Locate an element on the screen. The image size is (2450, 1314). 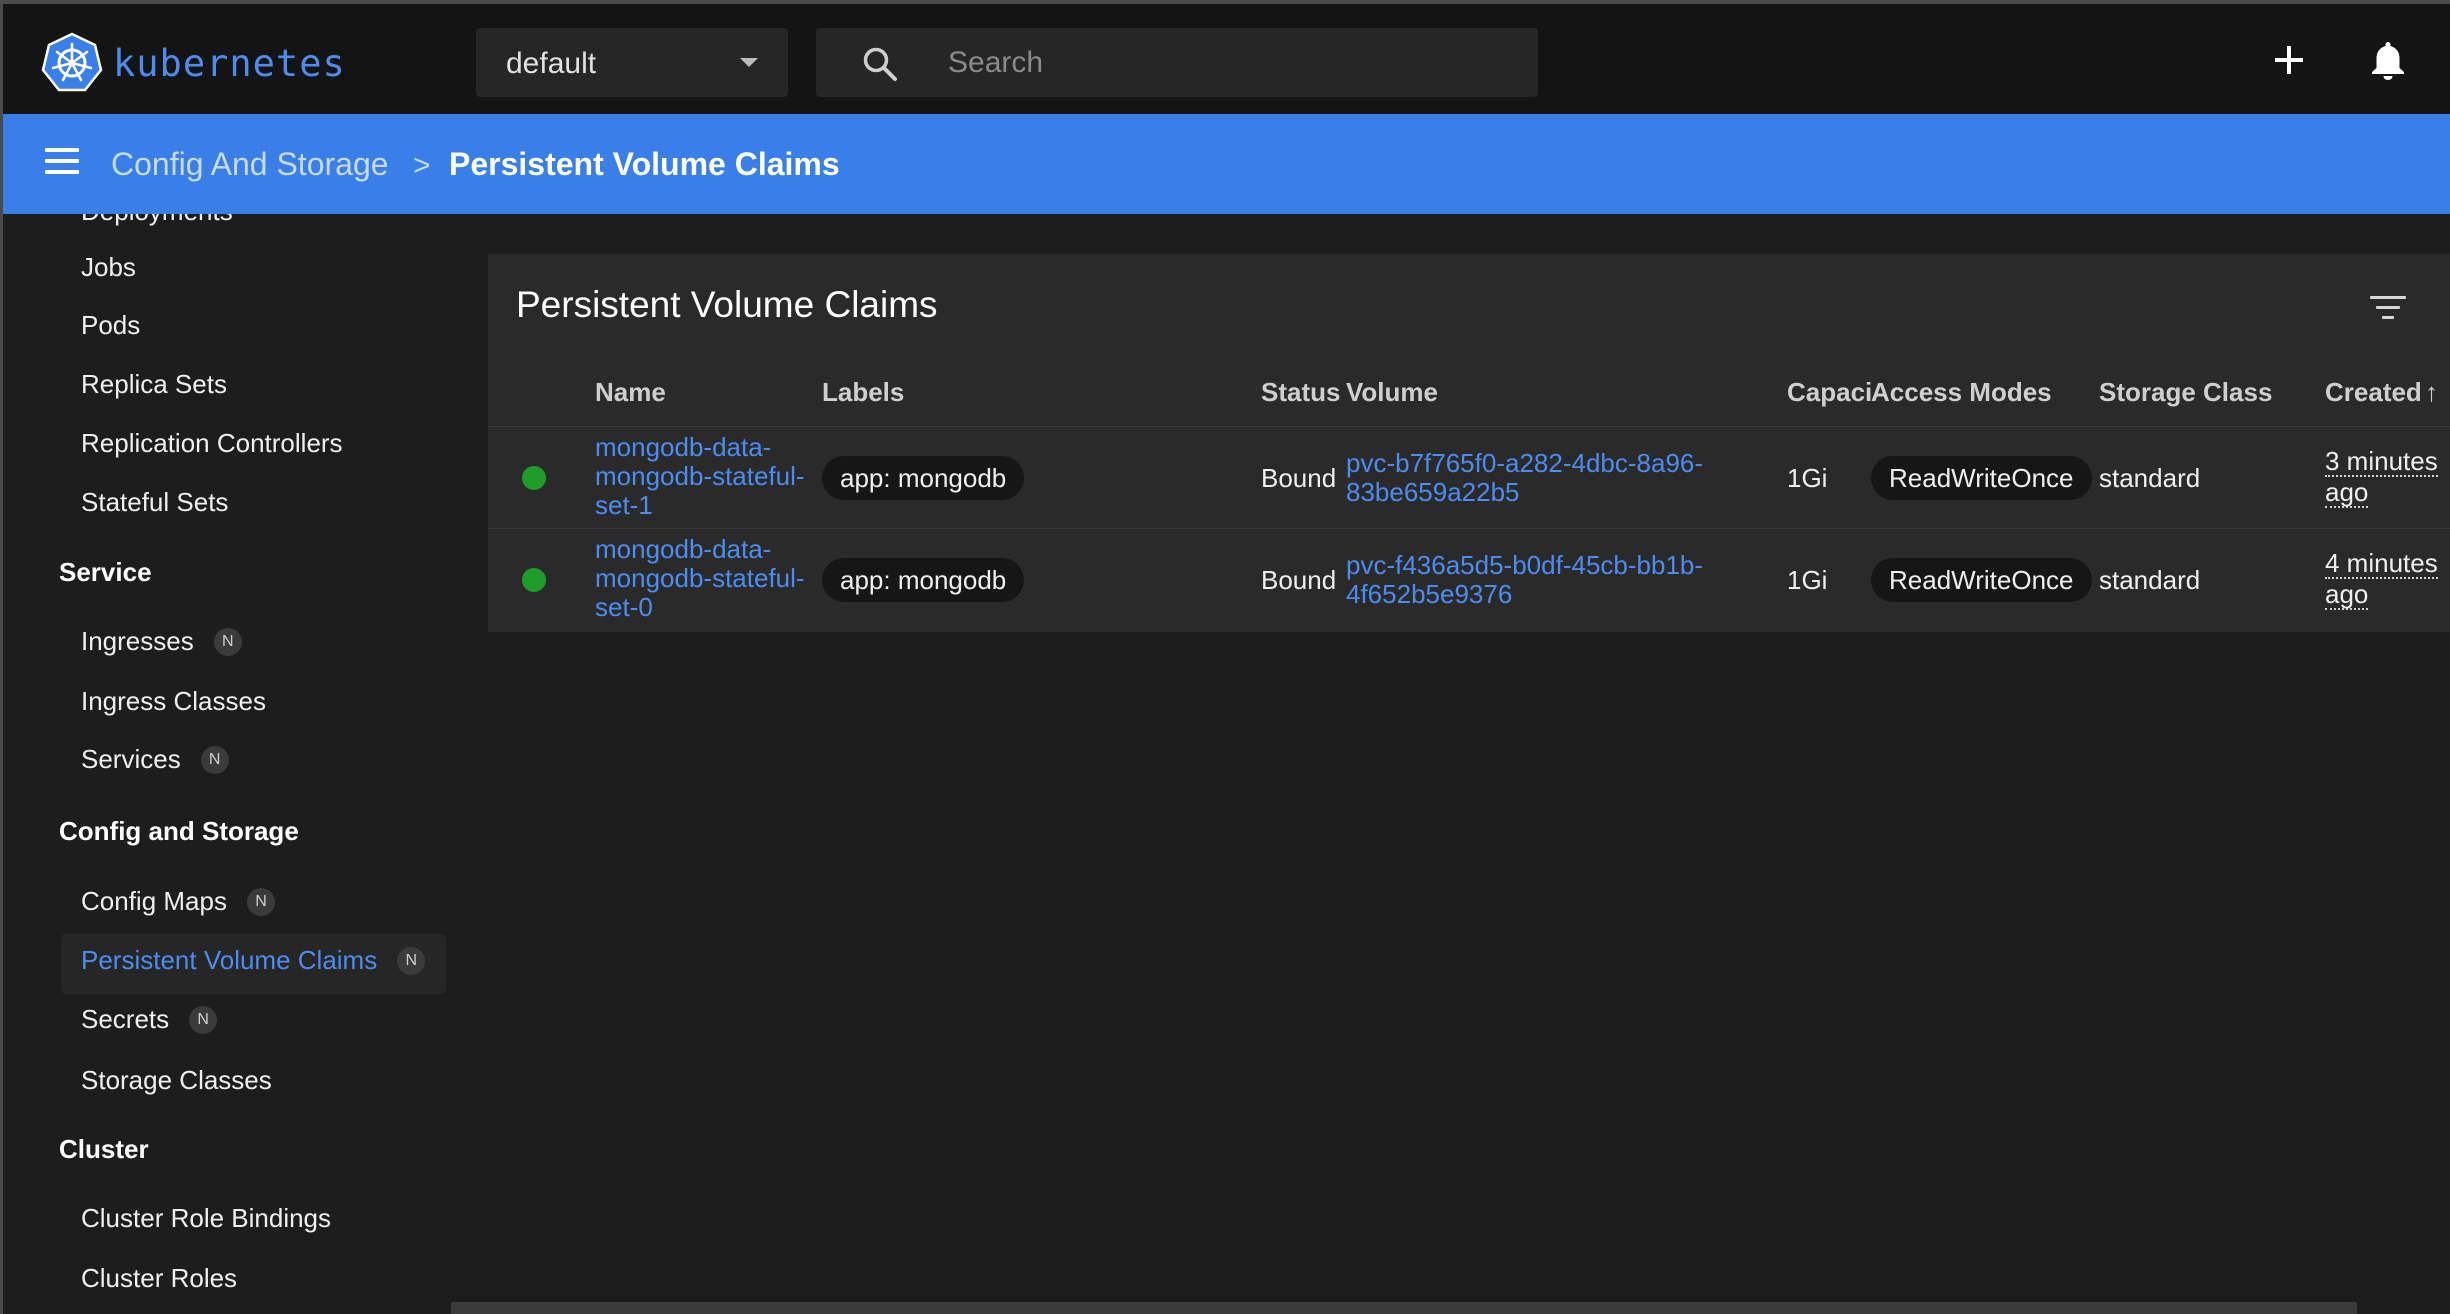
sidebar-item-ingresses: Ingresses N is located at coordinates (161, 641).